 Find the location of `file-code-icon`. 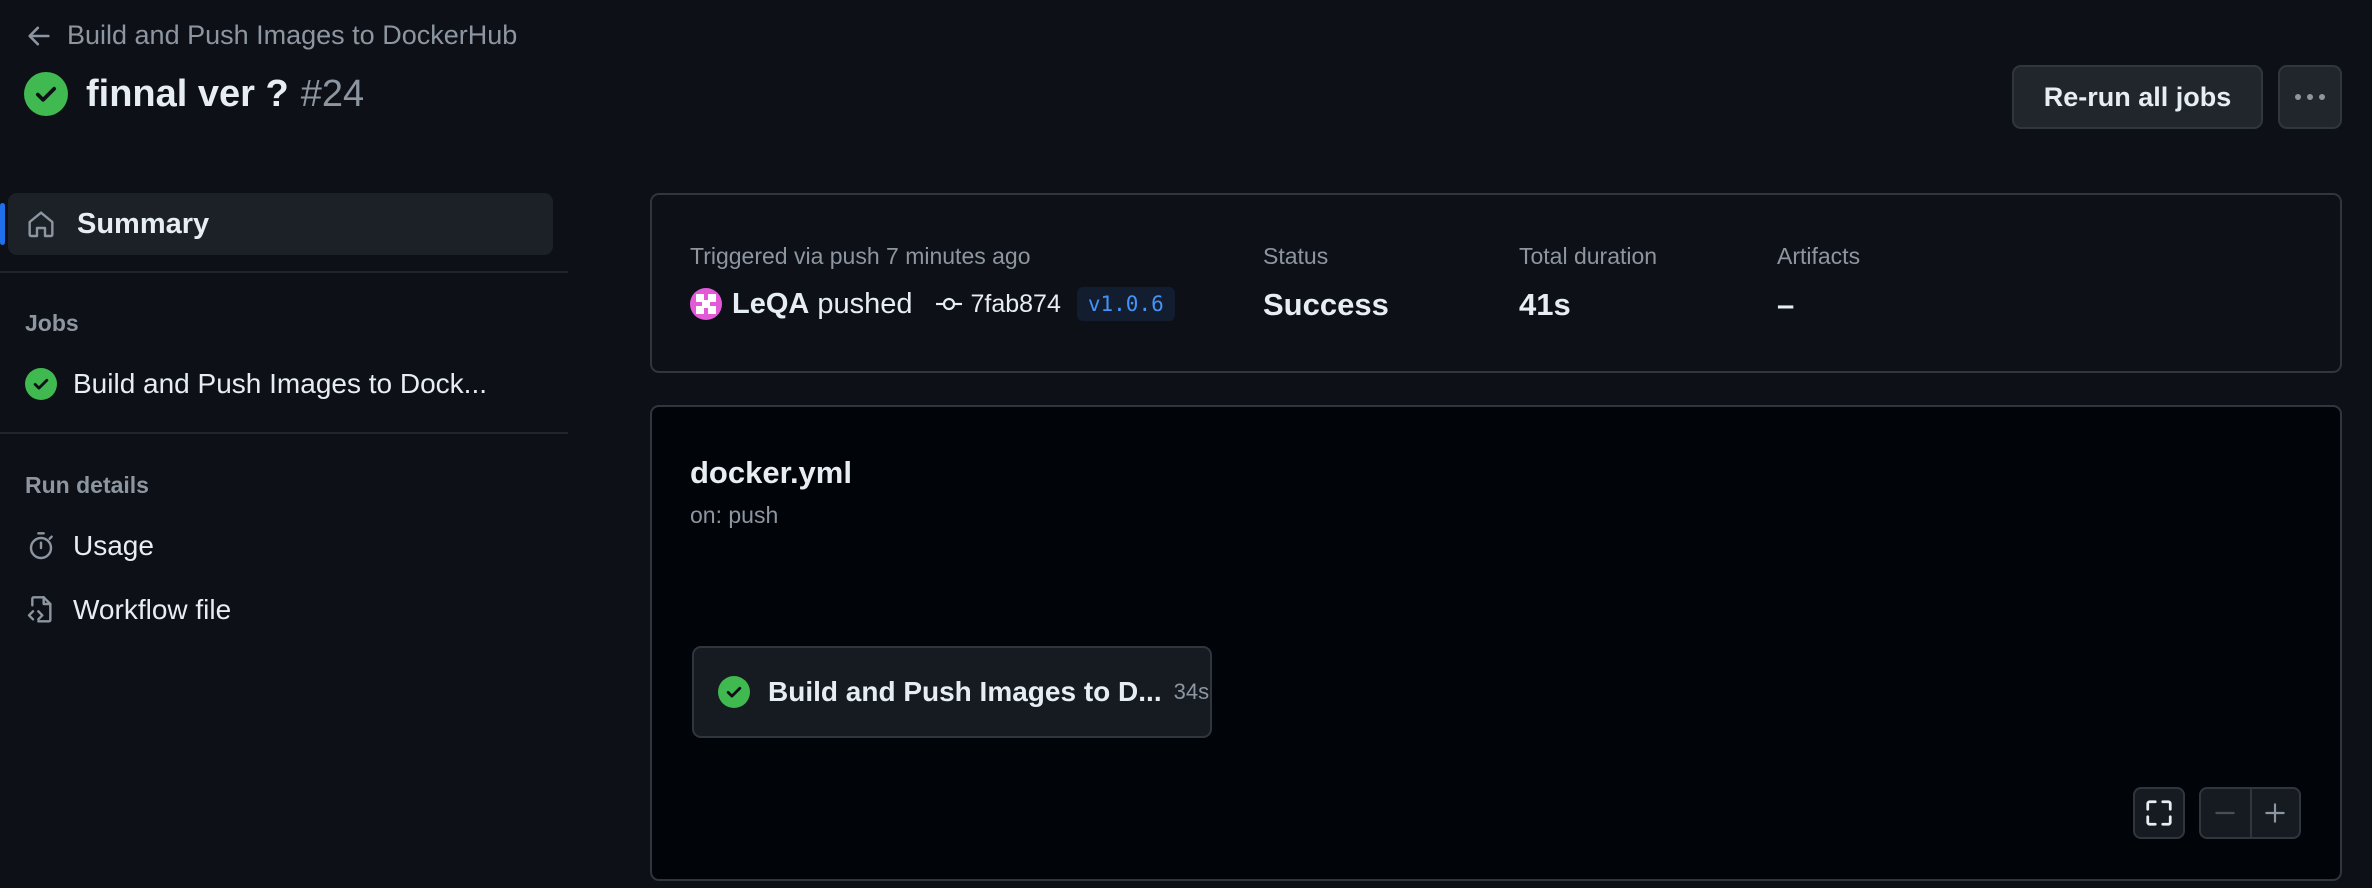

file-code-icon is located at coordinates (39, 609).